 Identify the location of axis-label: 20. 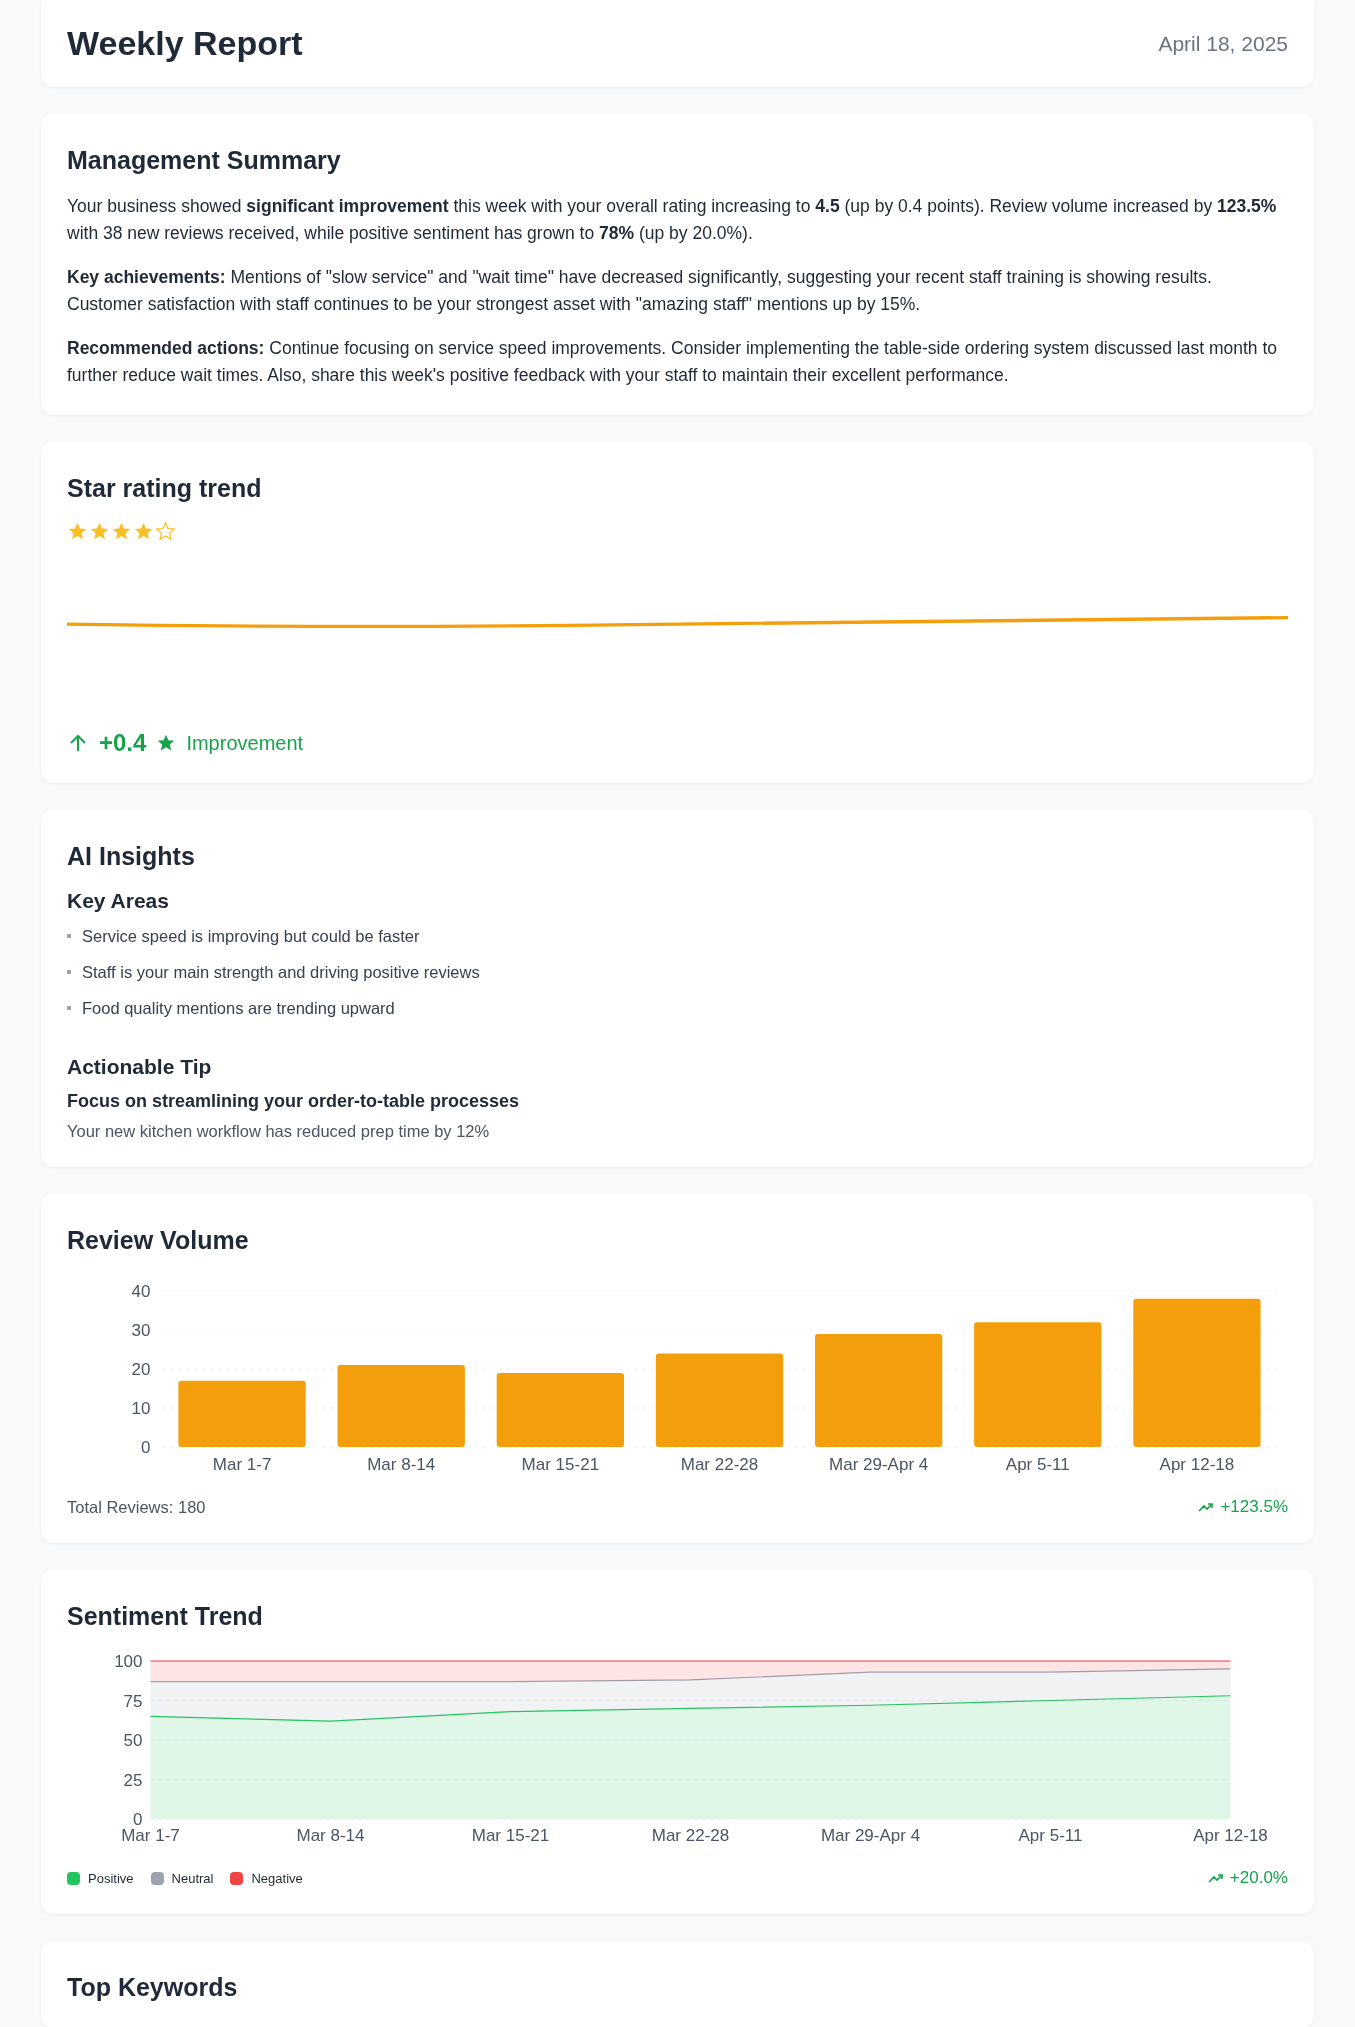
(141, 1369).